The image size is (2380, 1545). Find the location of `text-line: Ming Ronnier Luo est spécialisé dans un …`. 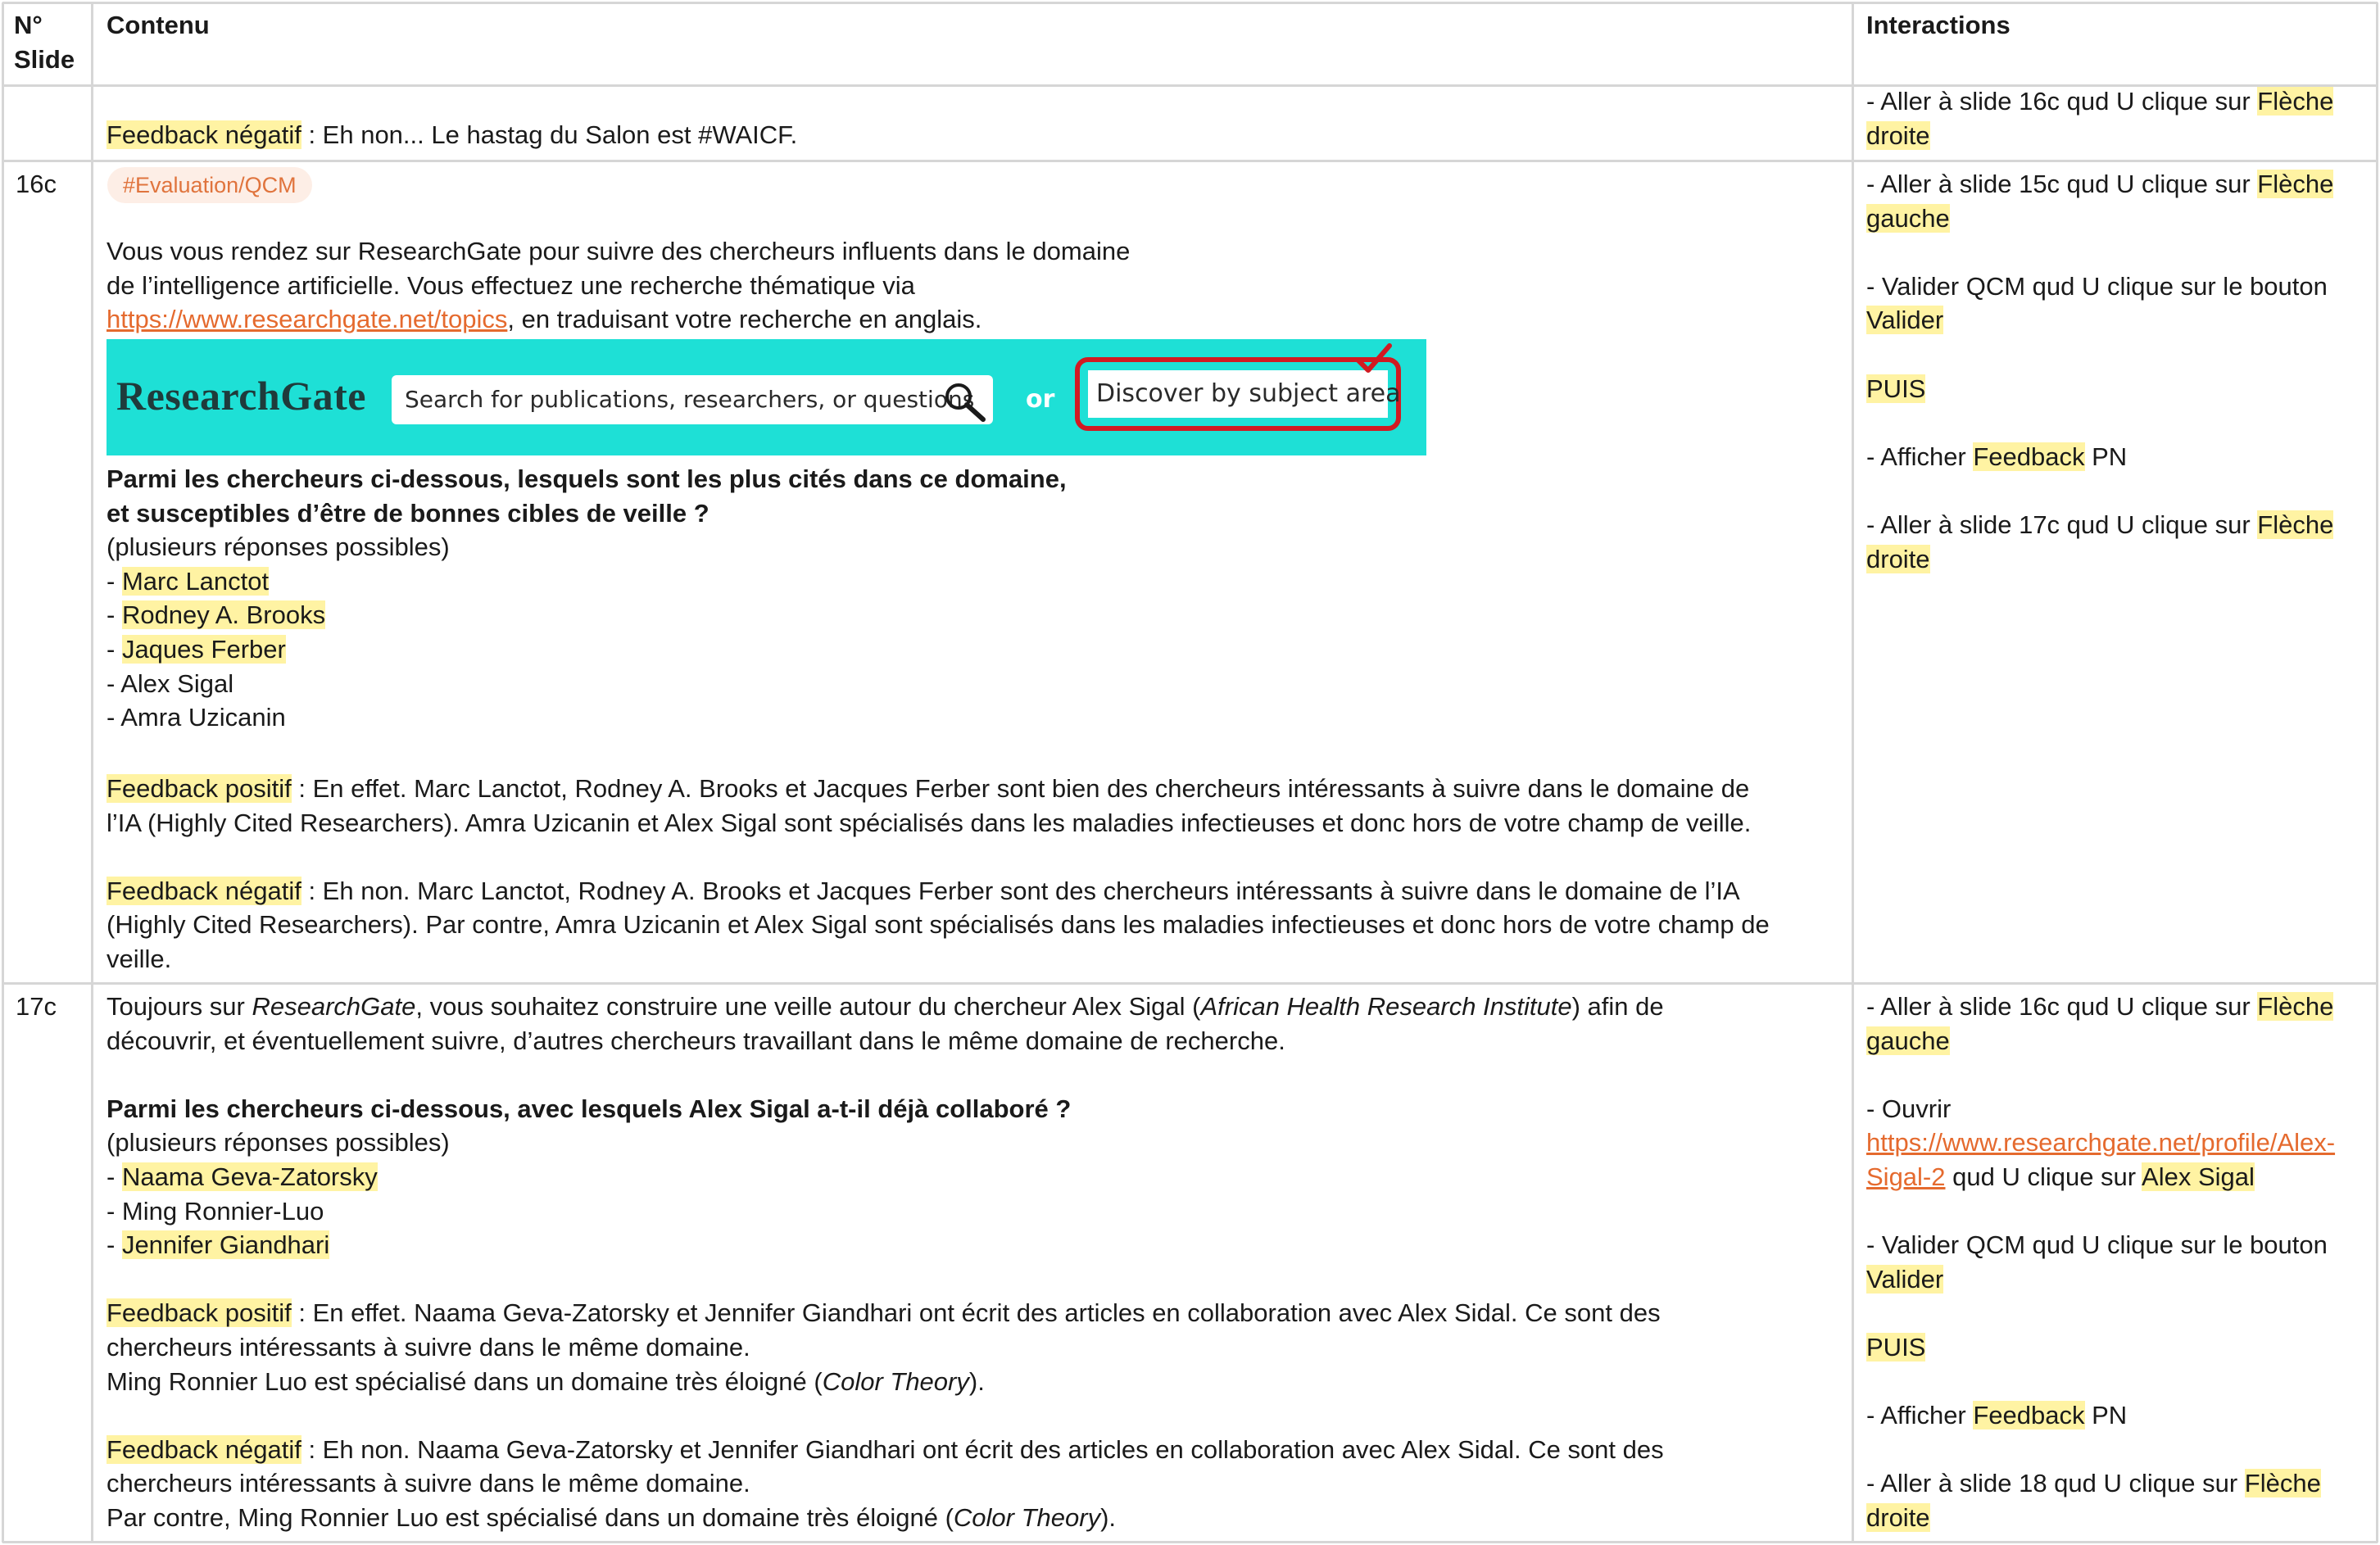

text-line: Ming Ronnier Luo est spécialisé dans un … is located at coordinates (546, 1382).